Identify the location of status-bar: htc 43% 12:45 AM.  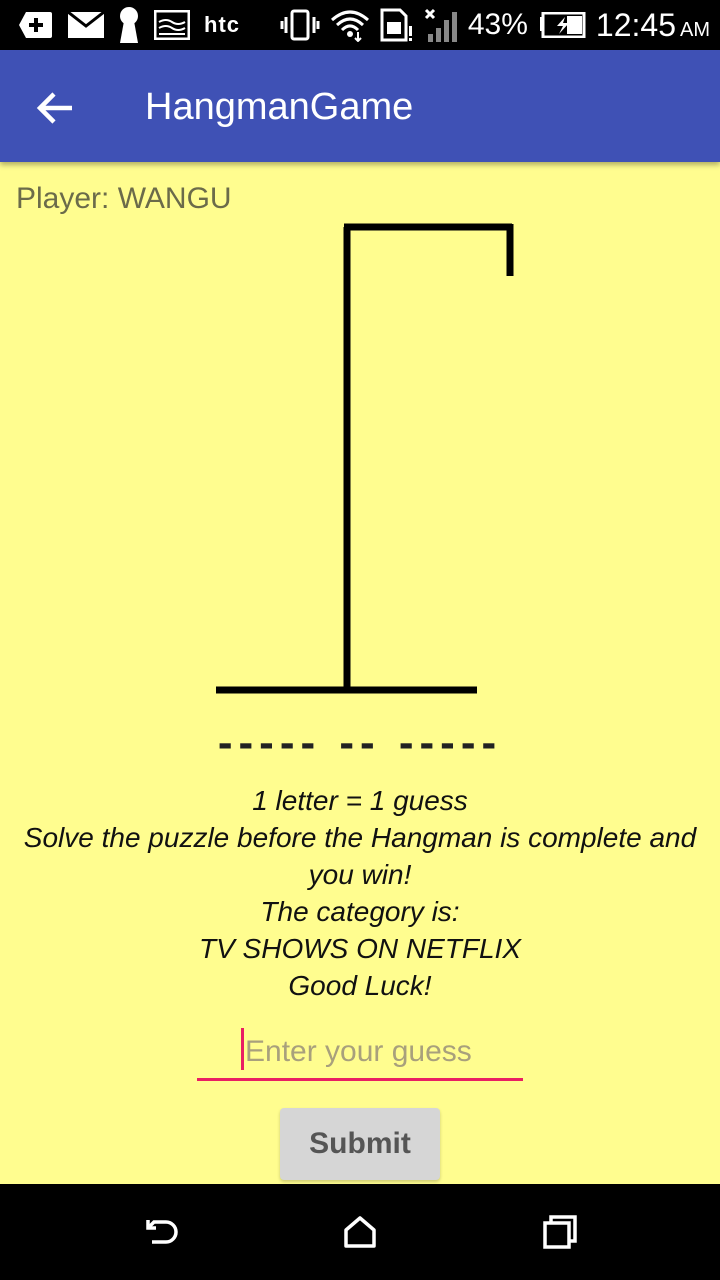
(360, 25).